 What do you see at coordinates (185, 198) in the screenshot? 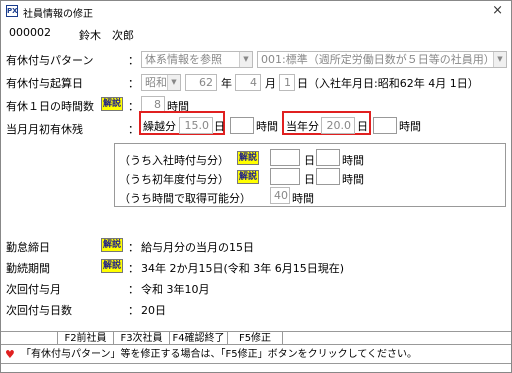
I see `hourly-usable-label: （うち時間で取得可能分）` at bounding box center [185, 198].